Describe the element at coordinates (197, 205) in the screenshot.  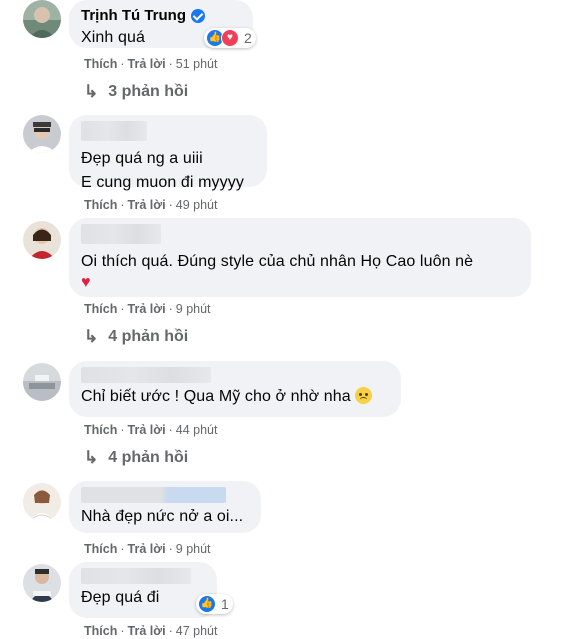
I see `timestamp: 49 phút` at that location.